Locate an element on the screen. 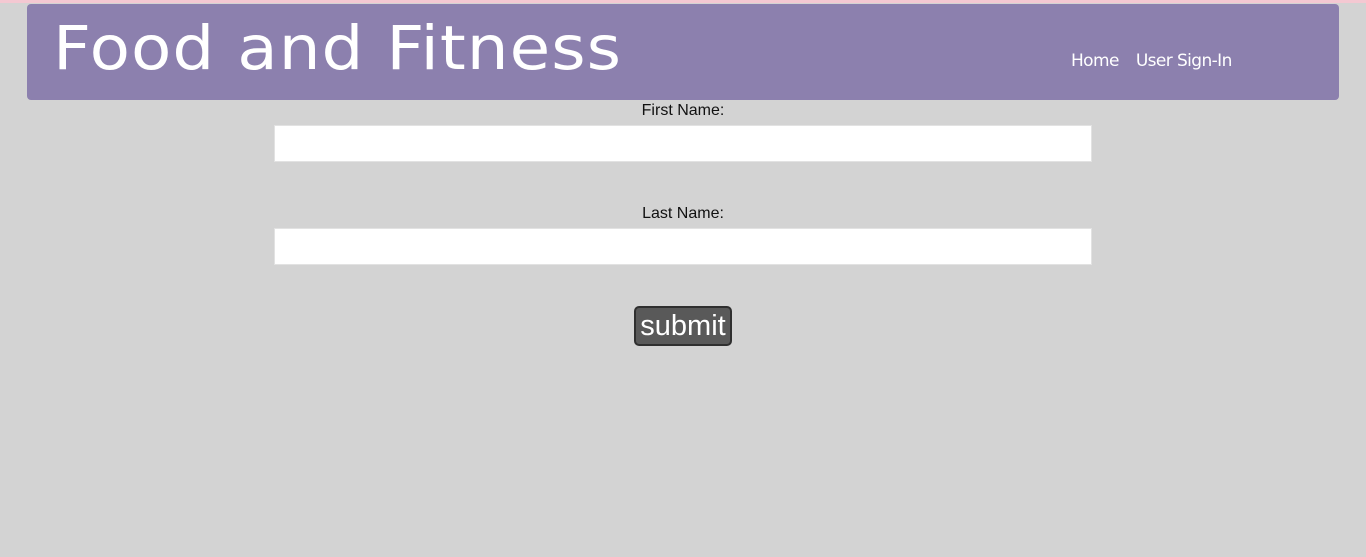 The width and height of the screenshot is (1366, 557). last-name-label: Last Name: is located at coordinates (683, 213).